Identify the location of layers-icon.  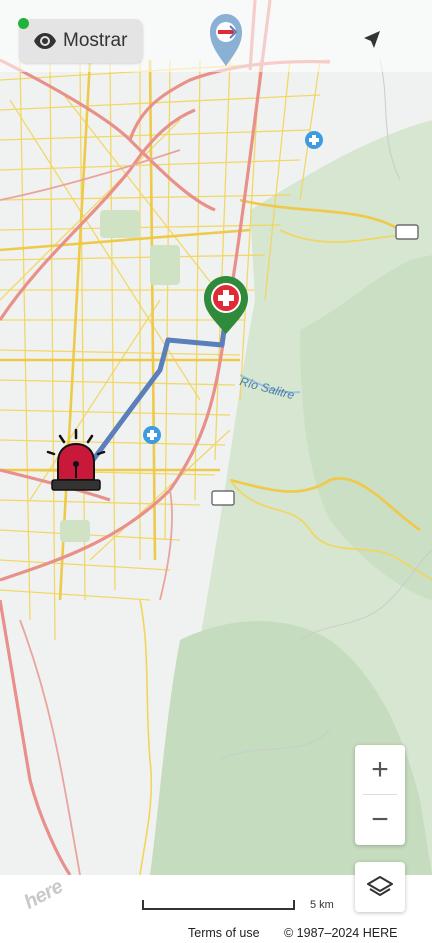
(380, 886).